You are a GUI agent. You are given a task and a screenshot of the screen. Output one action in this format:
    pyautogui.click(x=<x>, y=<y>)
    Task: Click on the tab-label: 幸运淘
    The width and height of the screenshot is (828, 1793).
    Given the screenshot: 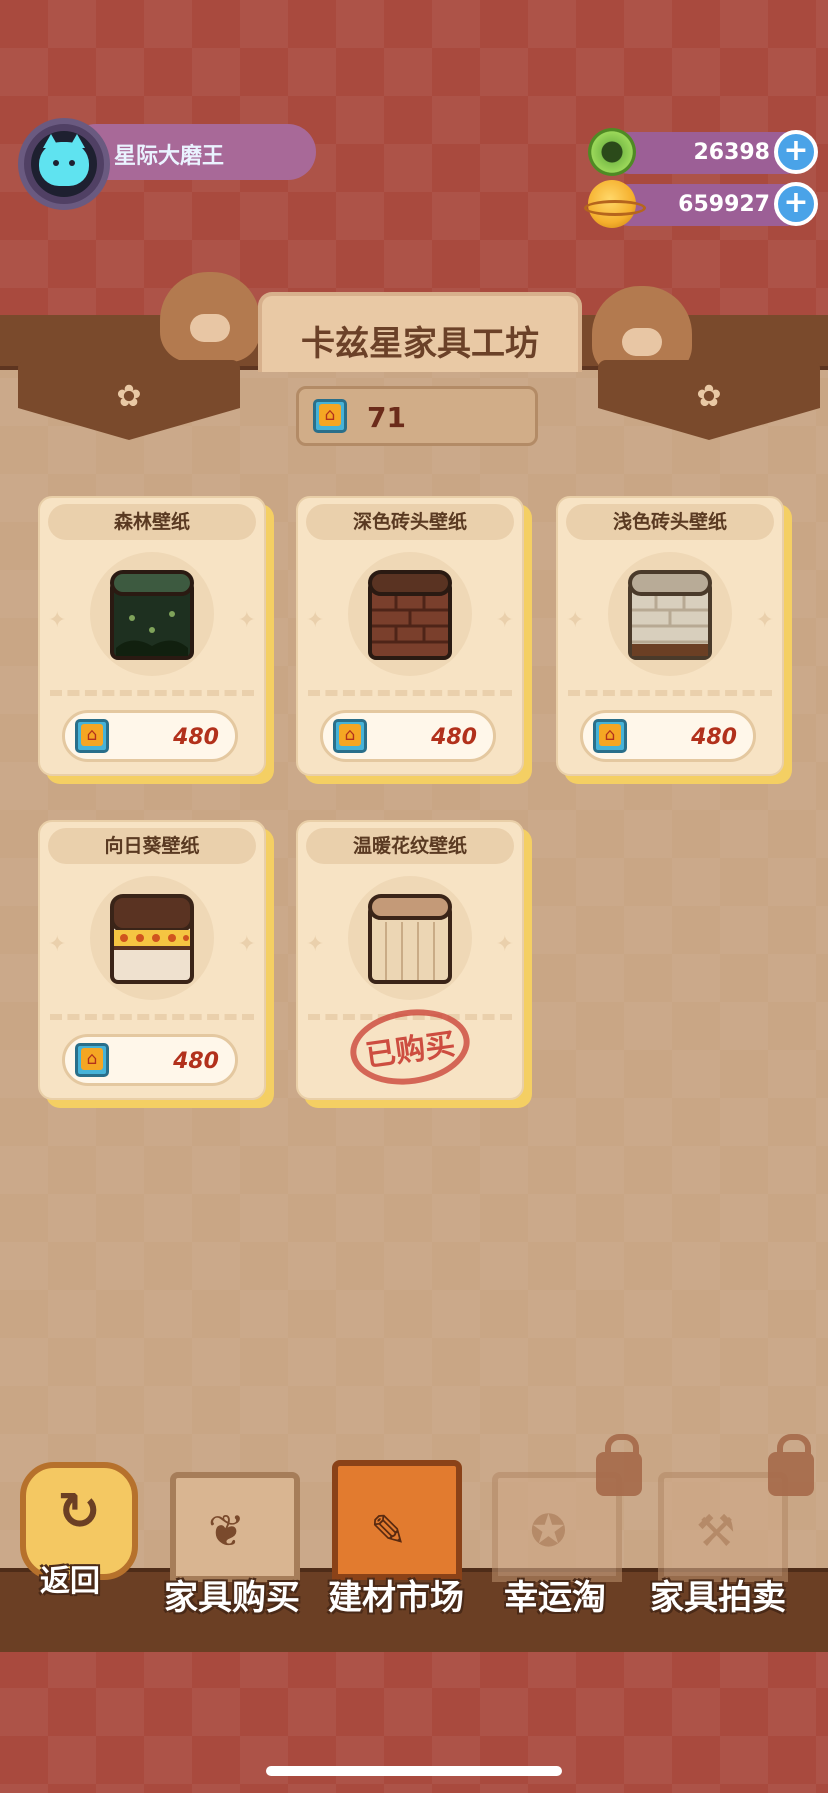 What is the action you would take?
    pyautogui.click(x=555, y=1598)
    